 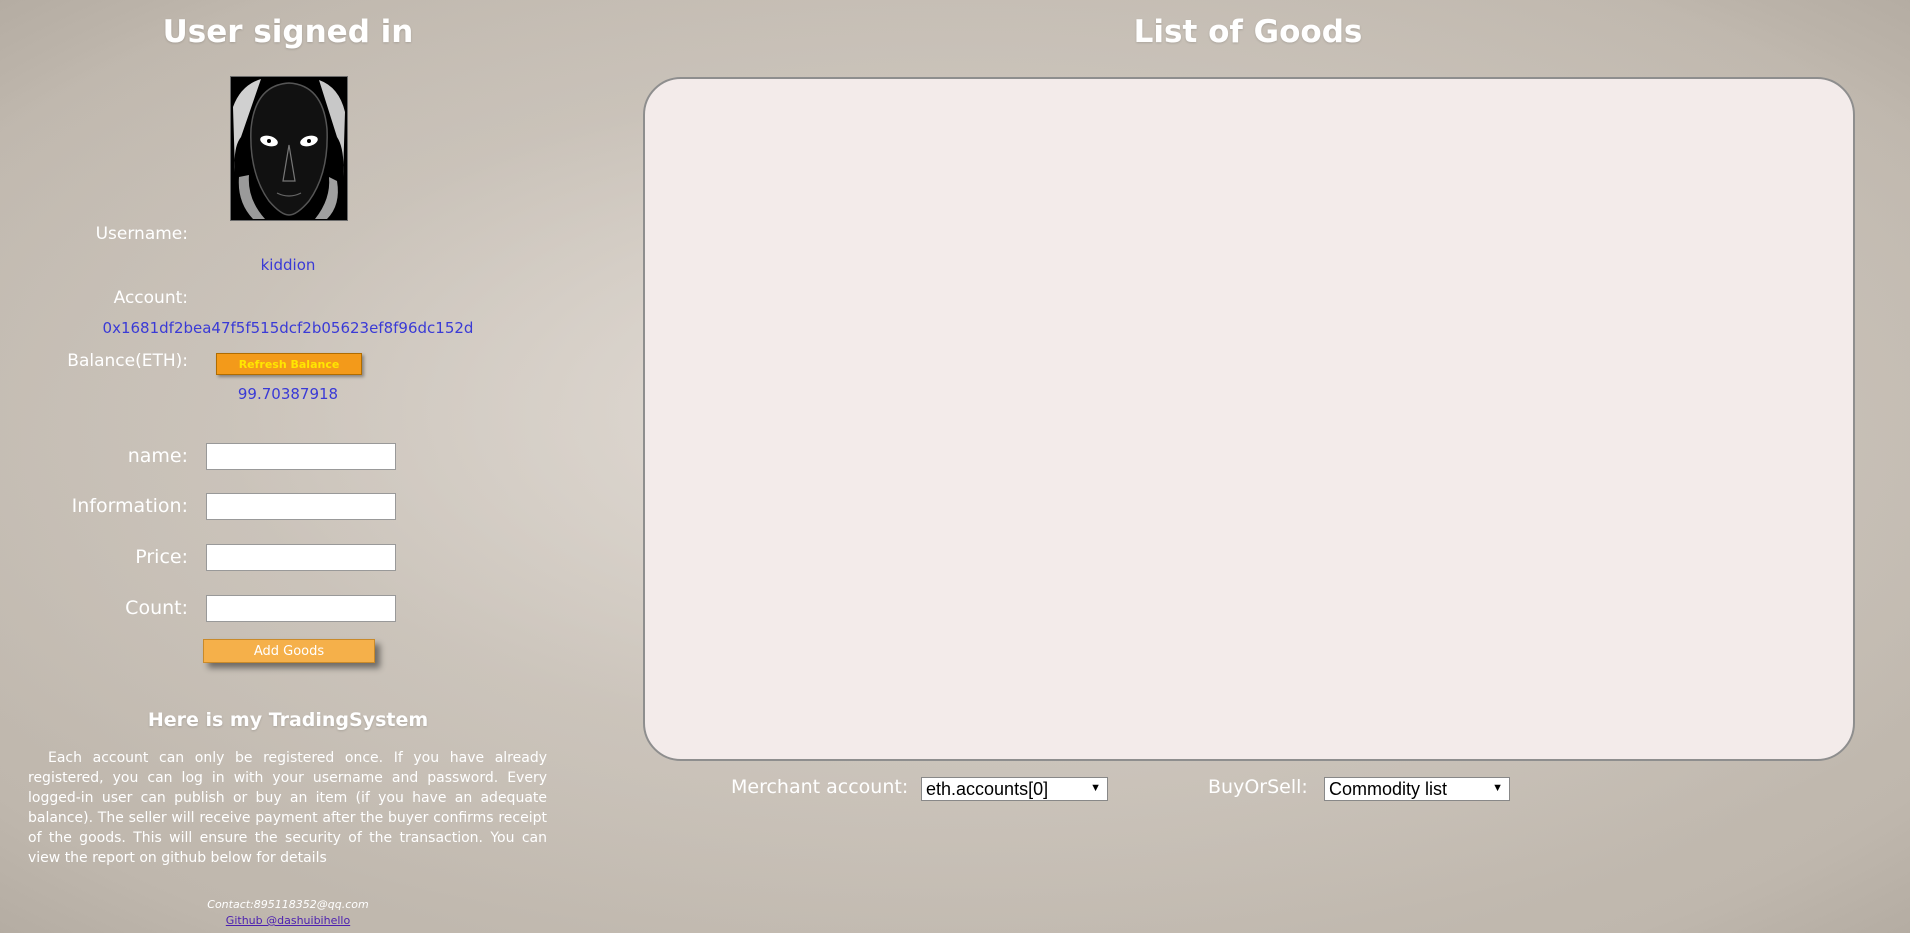 What do you see at coordinates (288, 265) in the screenshot?
I see `username-value: kiddion` at bounding box center [288, 265].